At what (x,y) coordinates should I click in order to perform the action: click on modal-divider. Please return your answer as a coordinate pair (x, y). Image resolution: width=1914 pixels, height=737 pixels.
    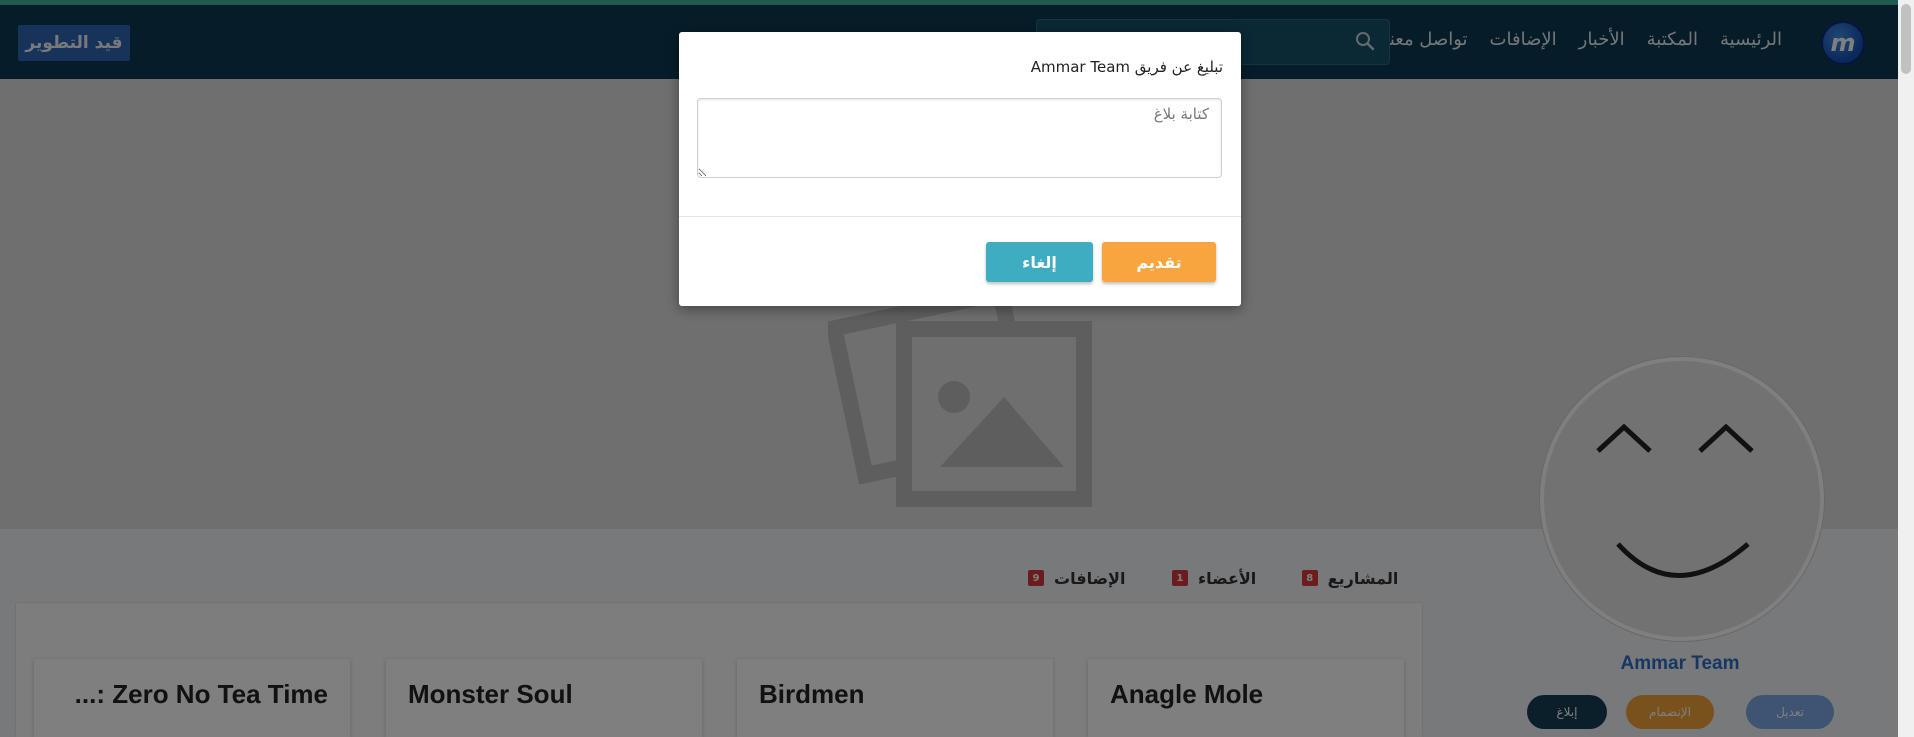
    Looking at the image, I should click on (960, 216).